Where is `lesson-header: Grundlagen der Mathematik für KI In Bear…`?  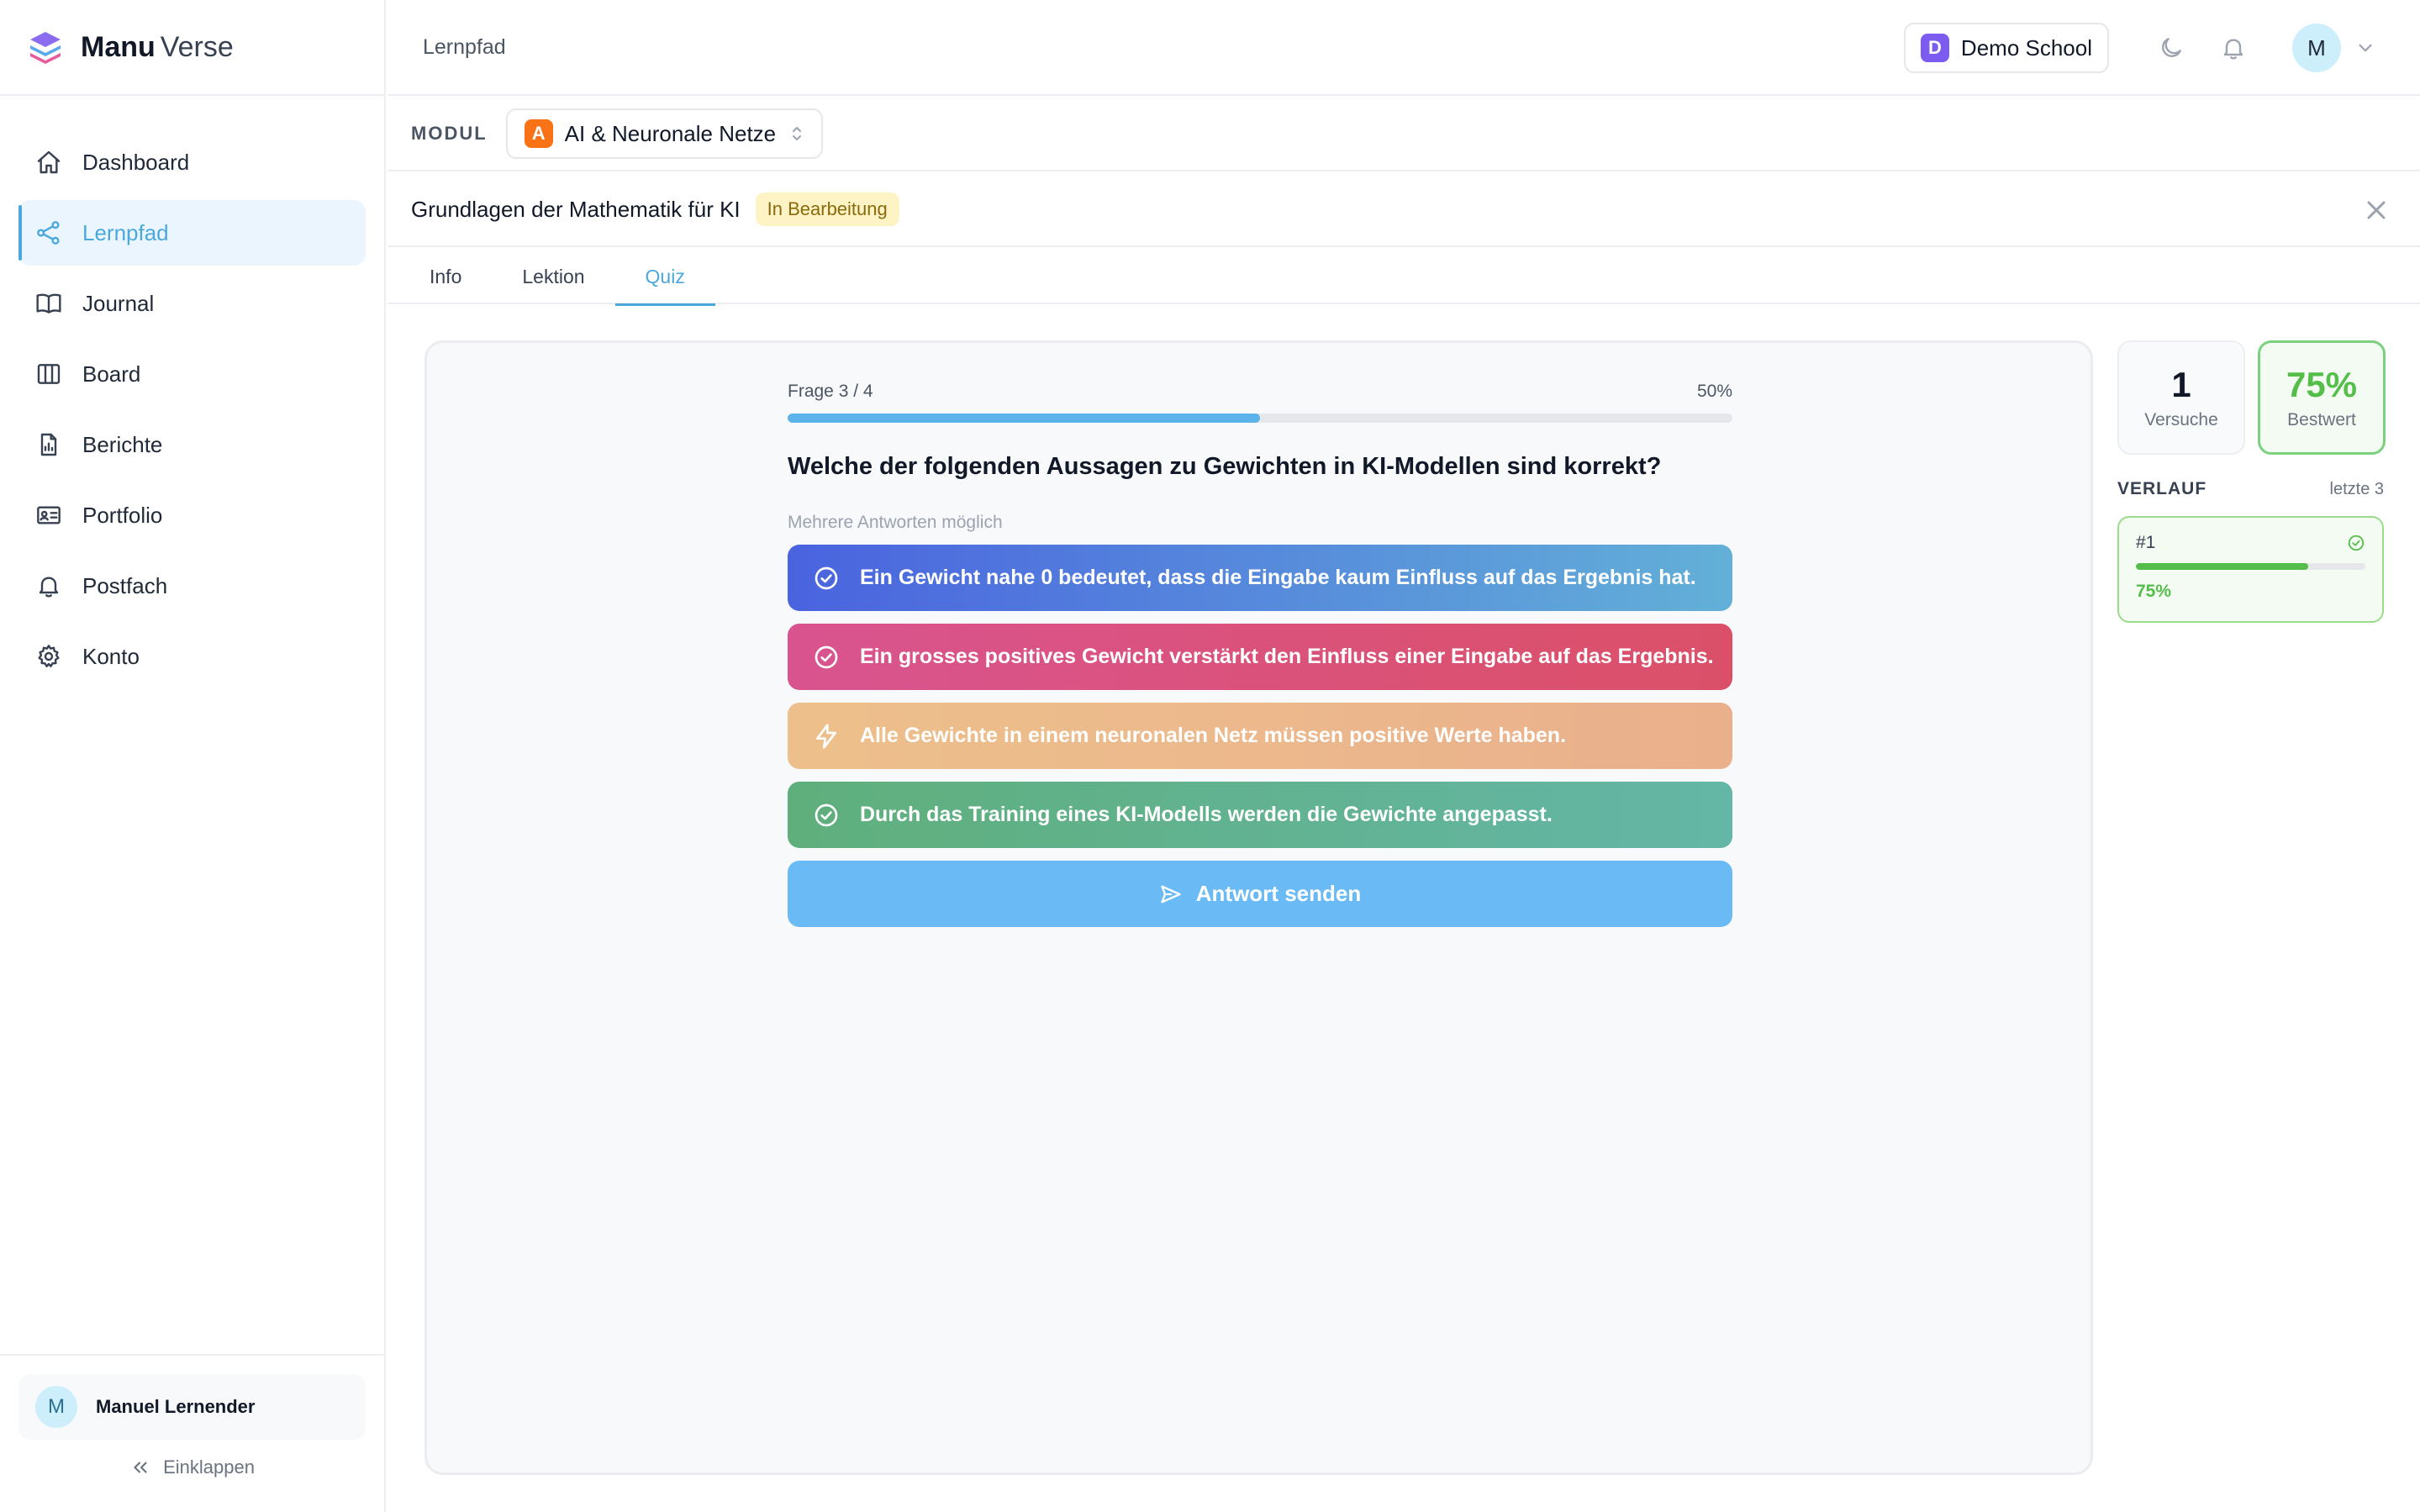
lesson-header: Grundlagen der Mathematik für KI In Bear… is located at coordinates (1404, 210).